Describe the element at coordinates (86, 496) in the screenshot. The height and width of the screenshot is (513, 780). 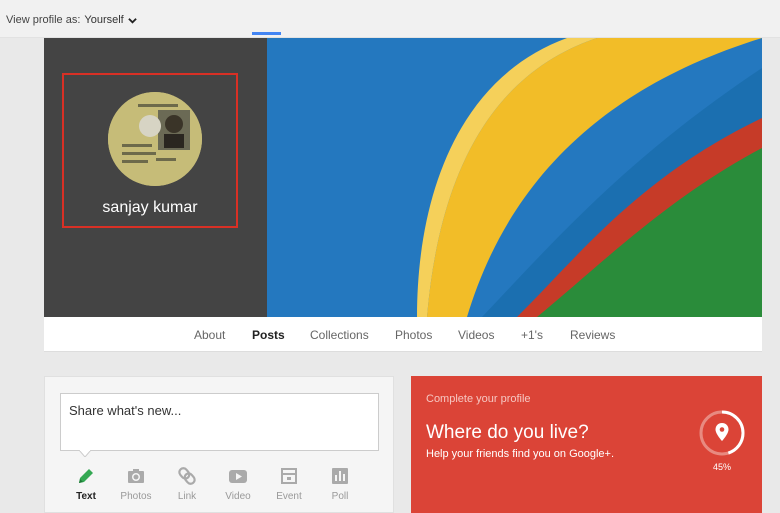
I see `share-action-label: Text` at that location.